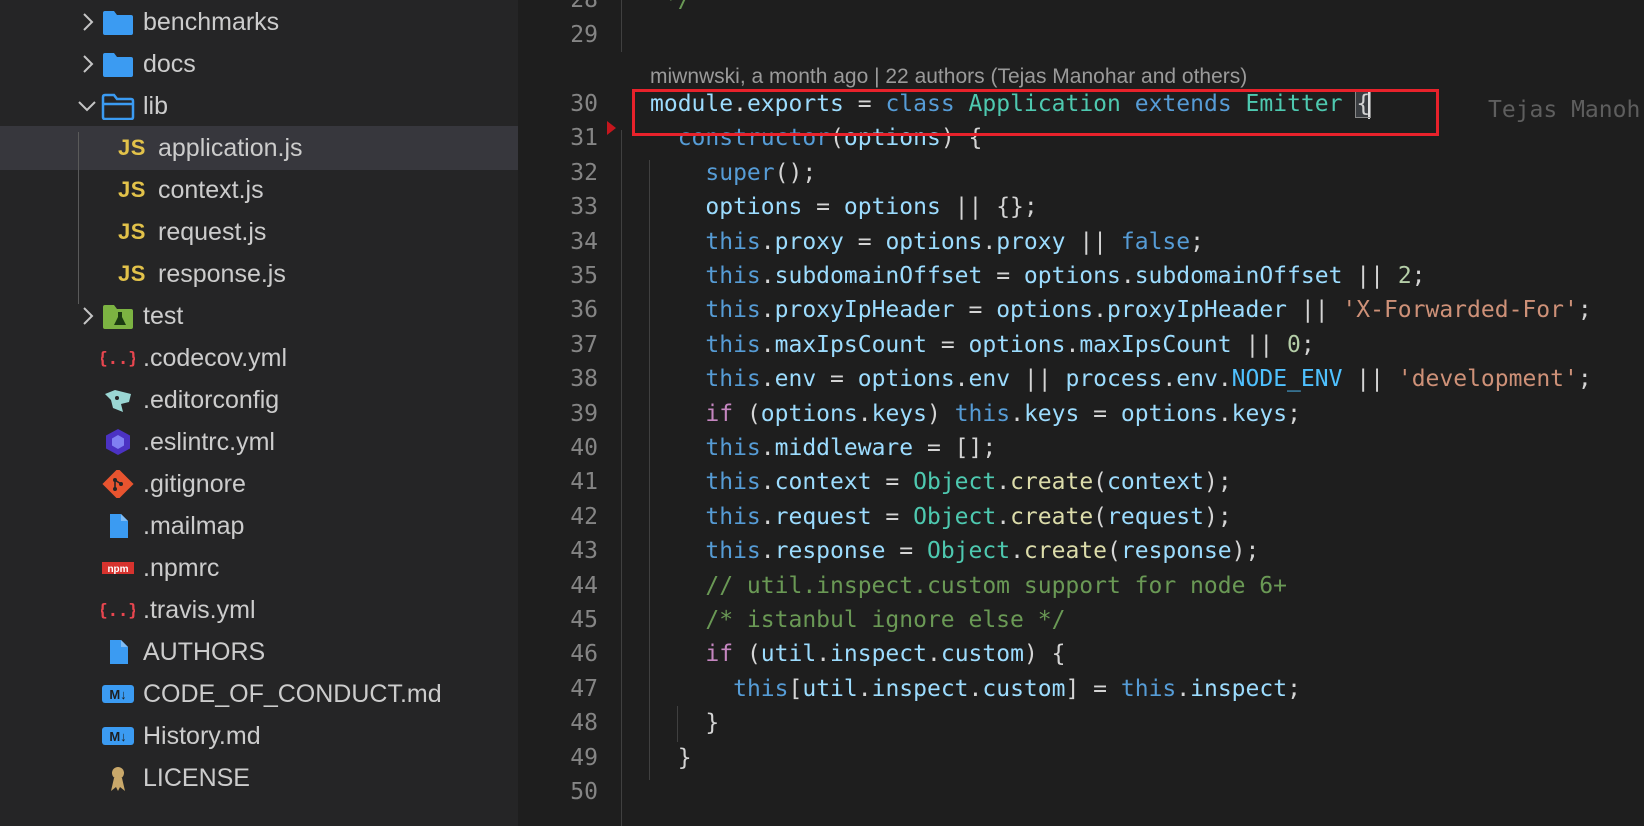 This screenshot has width=1644, height=826. Describe the element at coordinates (857, 654) in the screenshot. I see `code-line: if (util.inspect.custom) {` at that location.